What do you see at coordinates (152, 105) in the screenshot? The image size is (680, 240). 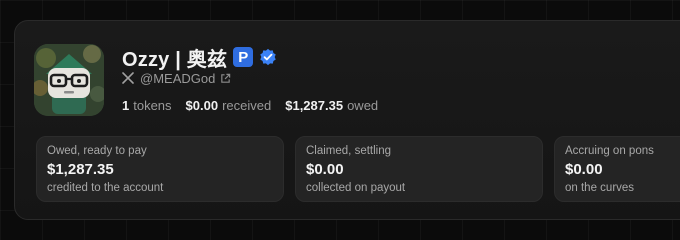 I see `stat-label: tokens` at bounding box center [152, 105].